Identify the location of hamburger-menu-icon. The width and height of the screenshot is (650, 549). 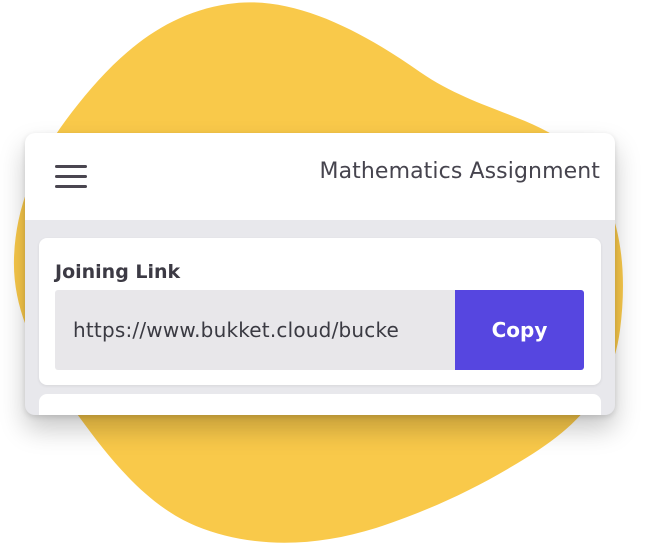
(70, 177).